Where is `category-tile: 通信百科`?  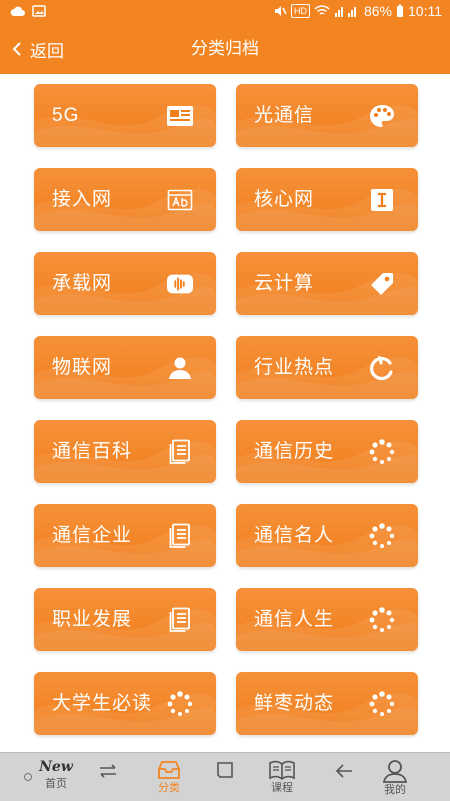 category-tile: 通信百科 is located at coordinates (125, 451).